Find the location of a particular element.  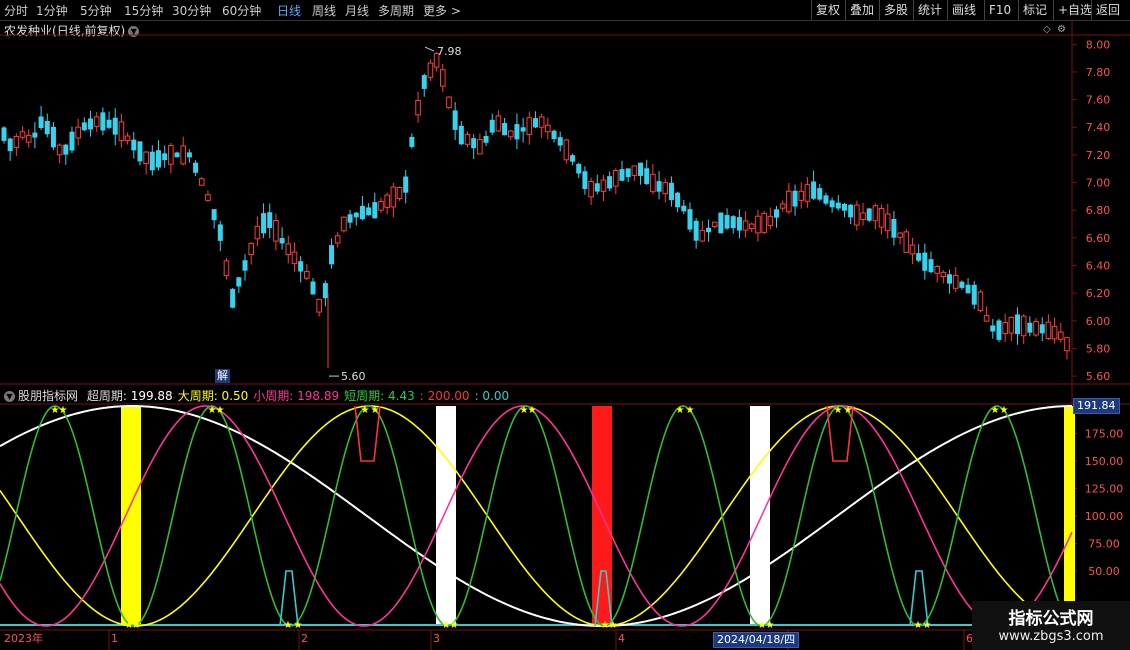

indicator-param-3: 短周期: 4.43 is located at coordinates (379, 396).